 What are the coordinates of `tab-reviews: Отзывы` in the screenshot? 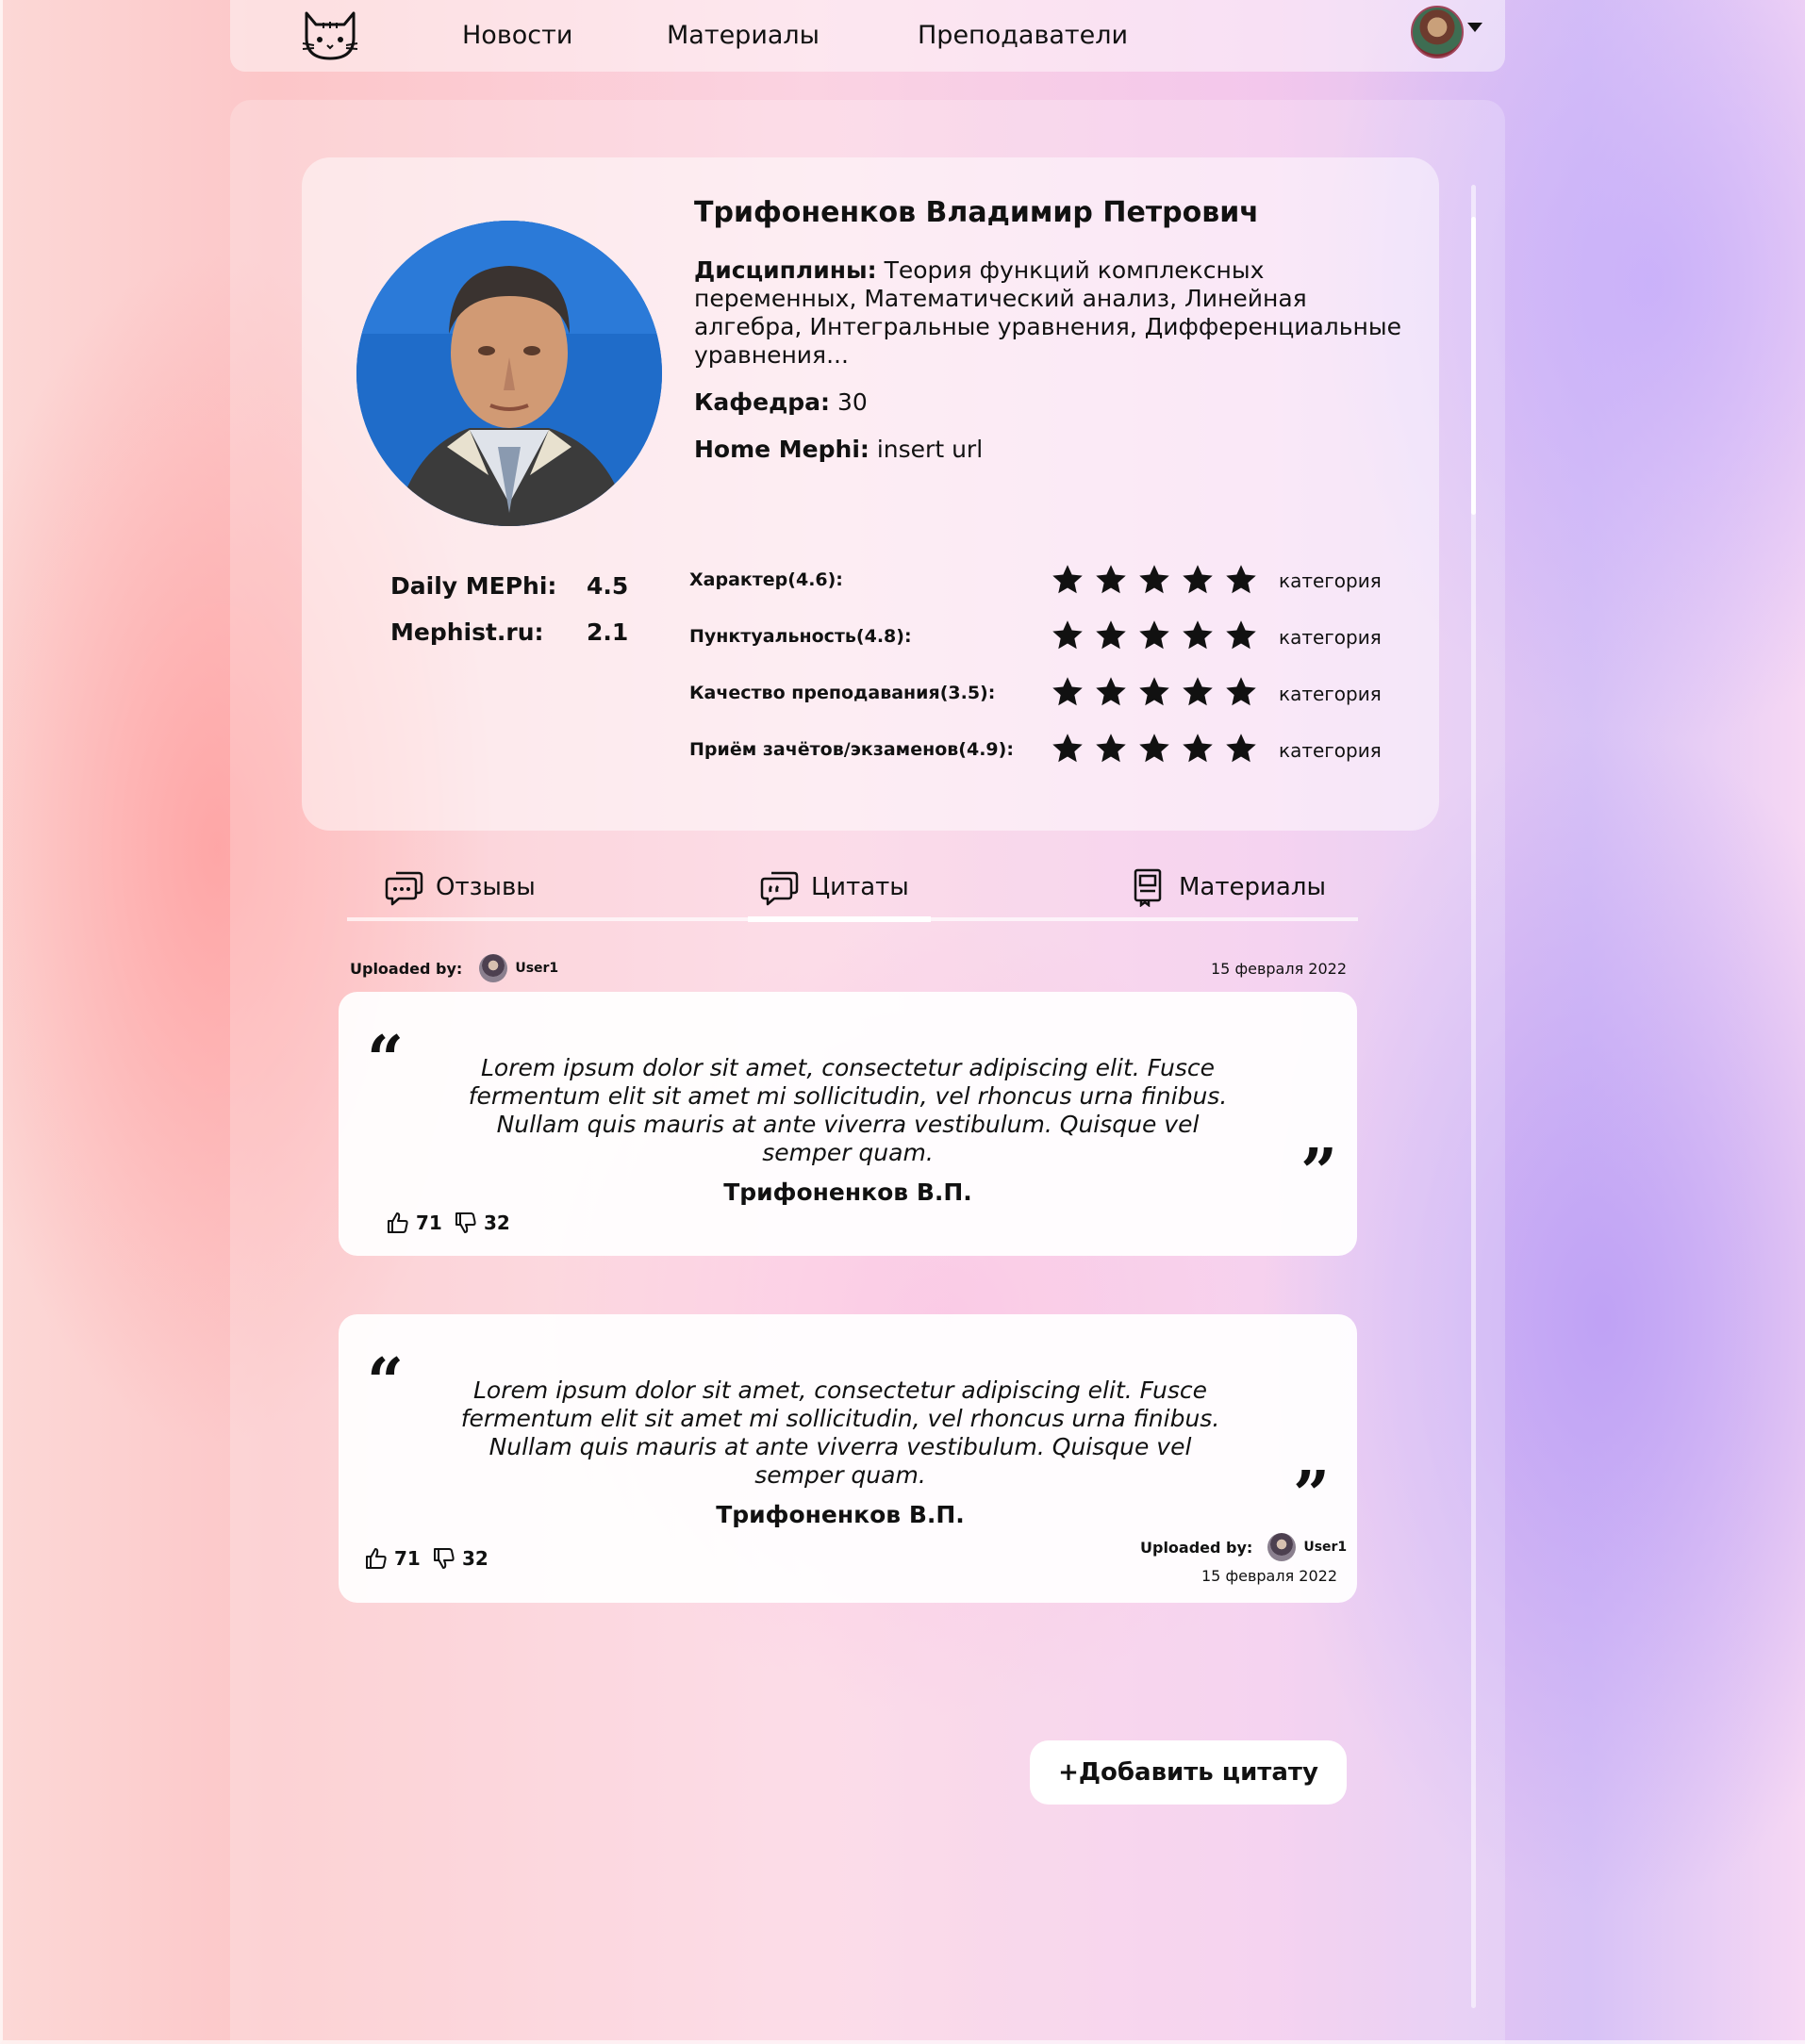 It's located at (460, 887).